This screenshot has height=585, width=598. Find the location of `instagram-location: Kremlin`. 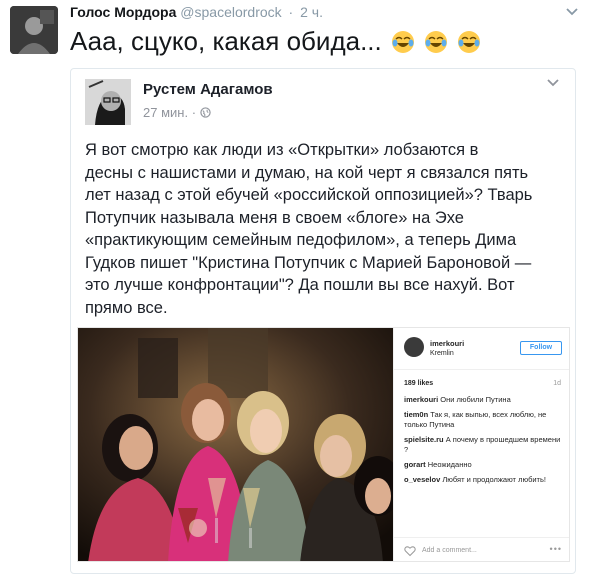

instagram-location: Kremlin is located at coordinates (442, 354).